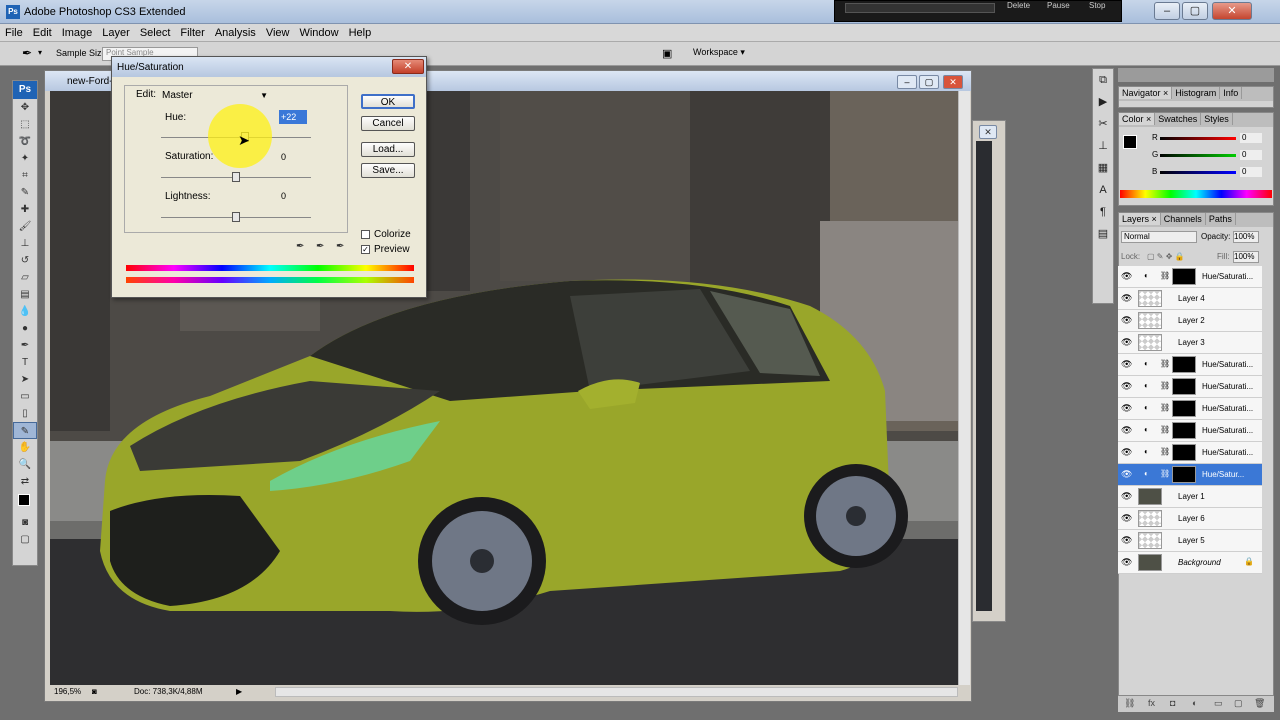 The height and width of the screenshot is (720, 1280). I want to click on foreground-color-swatch, so click(24, 500).